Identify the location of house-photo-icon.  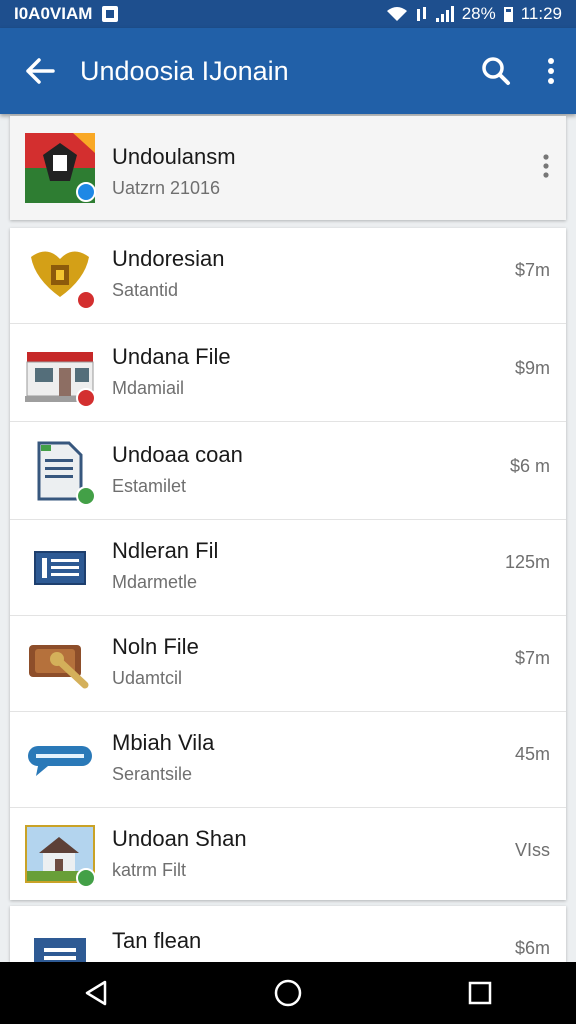
(60, 854).